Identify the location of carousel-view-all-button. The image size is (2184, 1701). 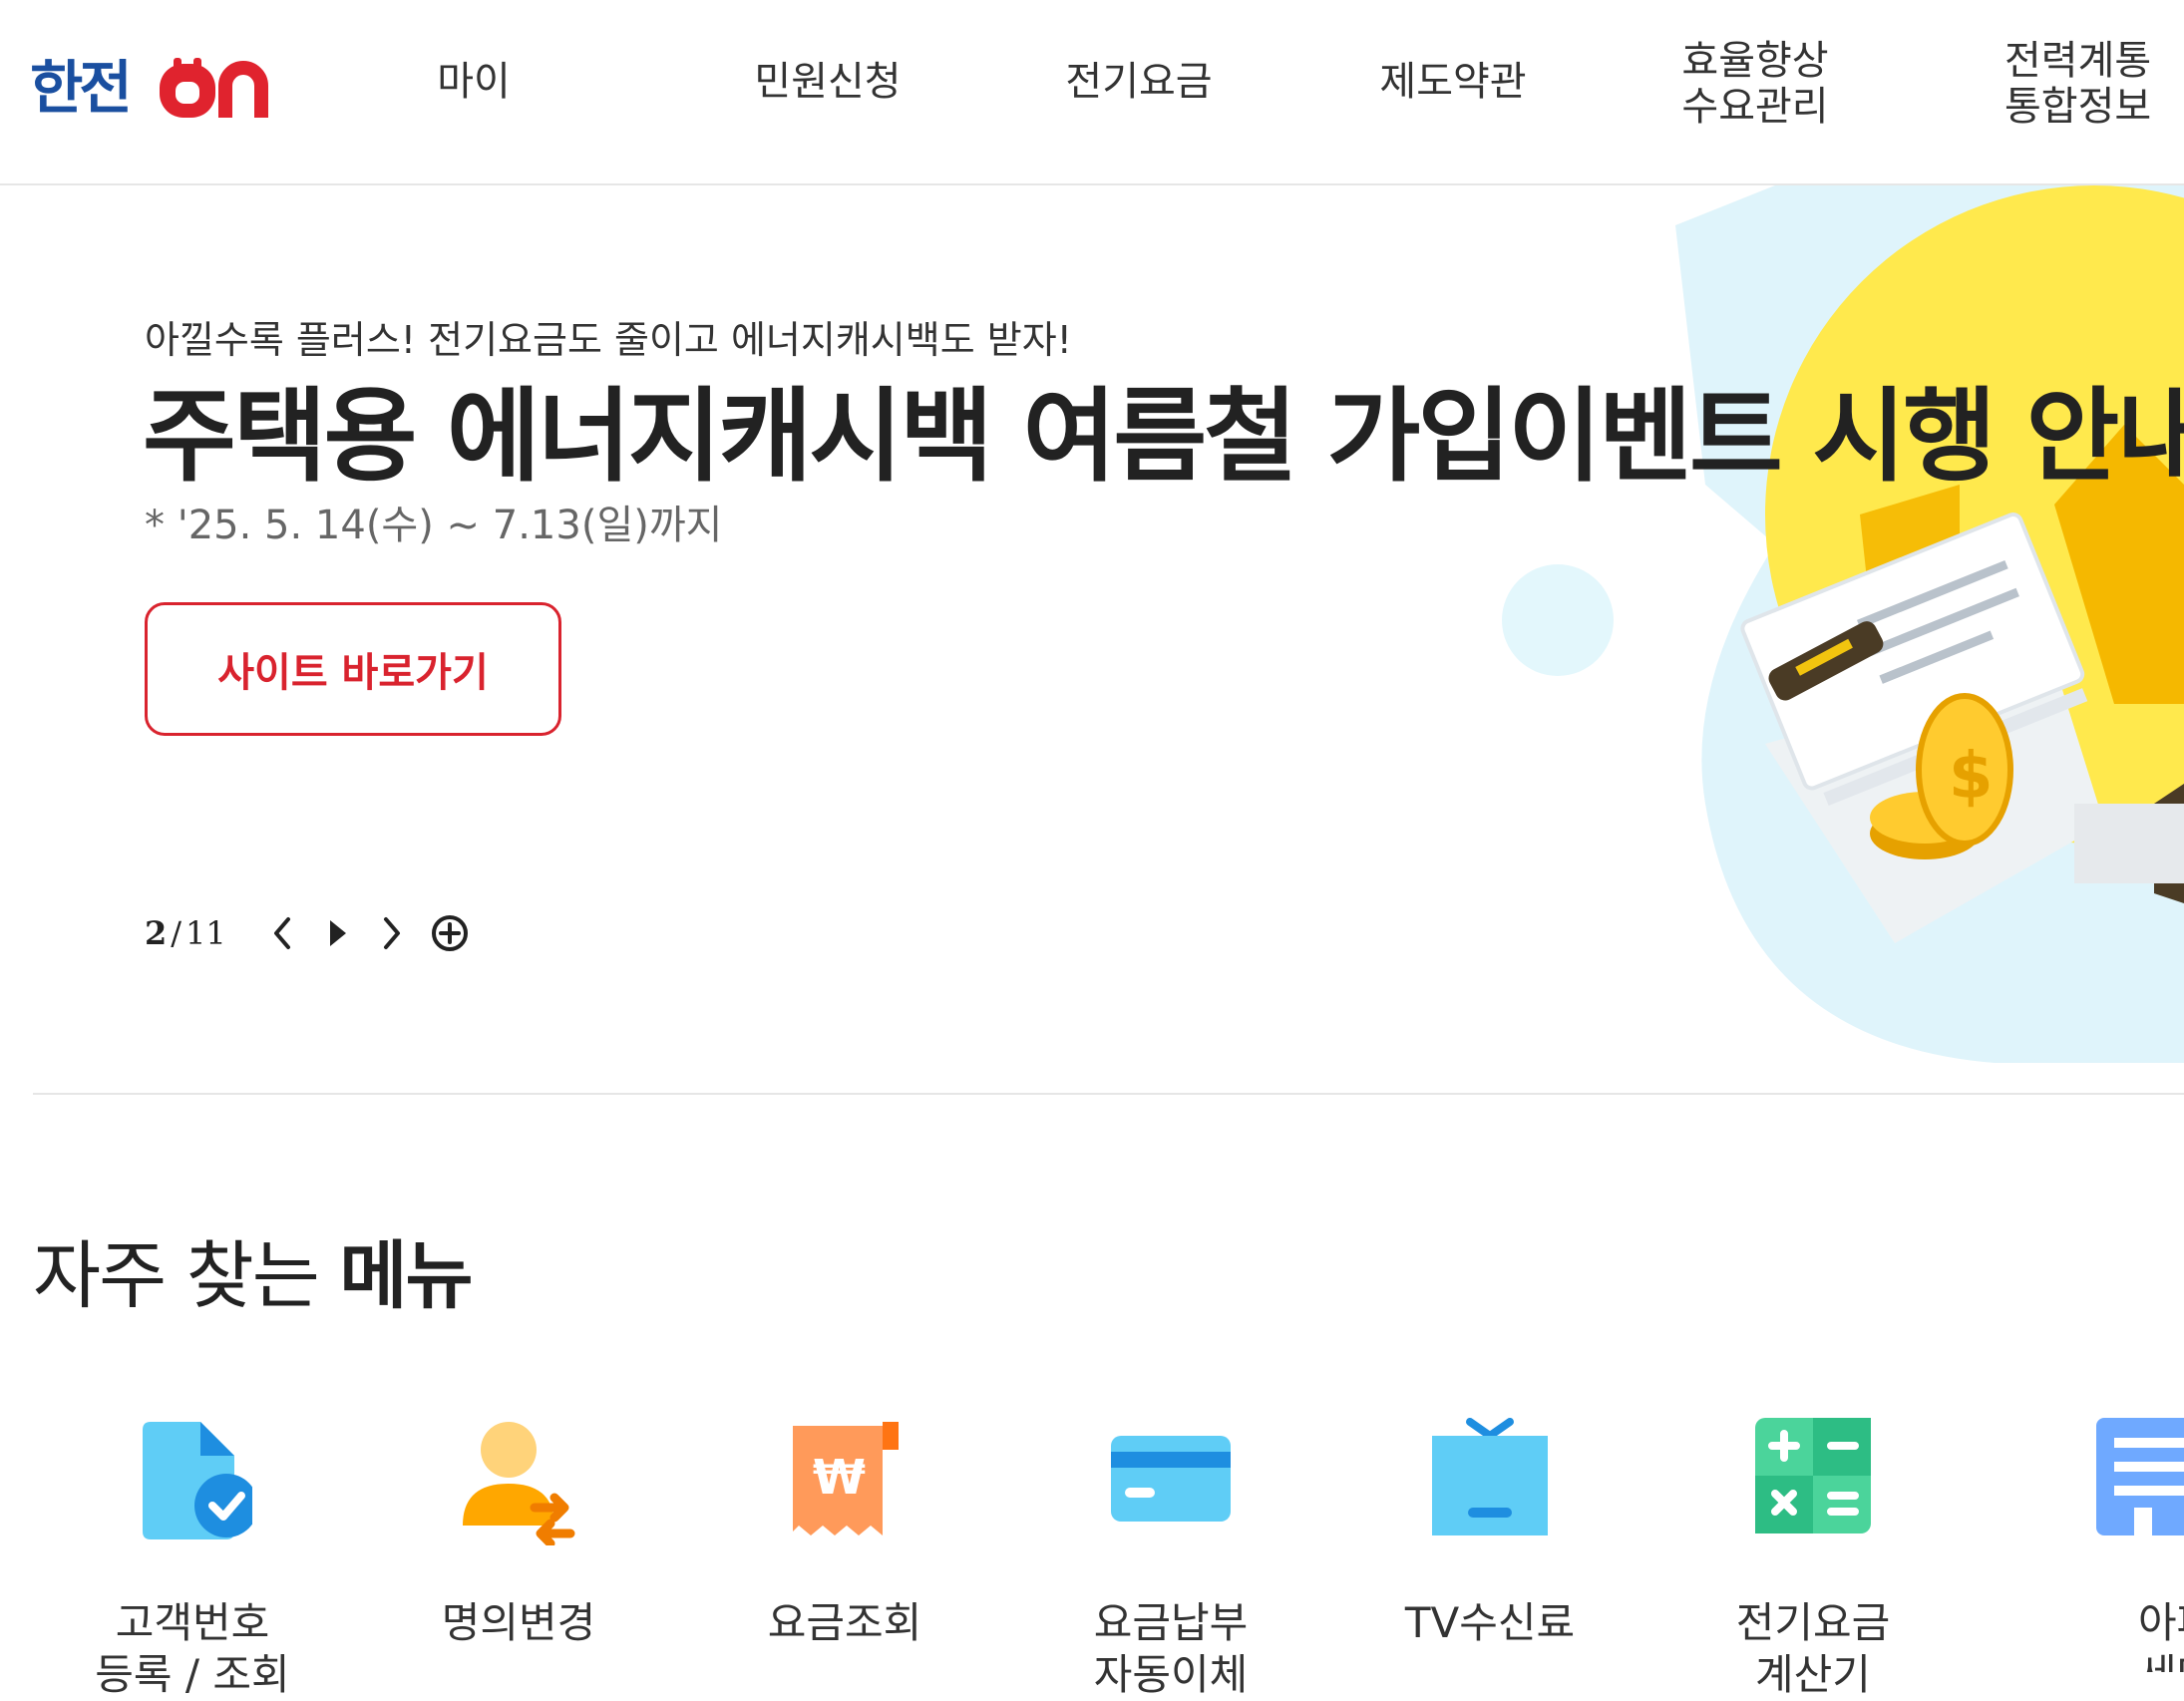
(450, 933).